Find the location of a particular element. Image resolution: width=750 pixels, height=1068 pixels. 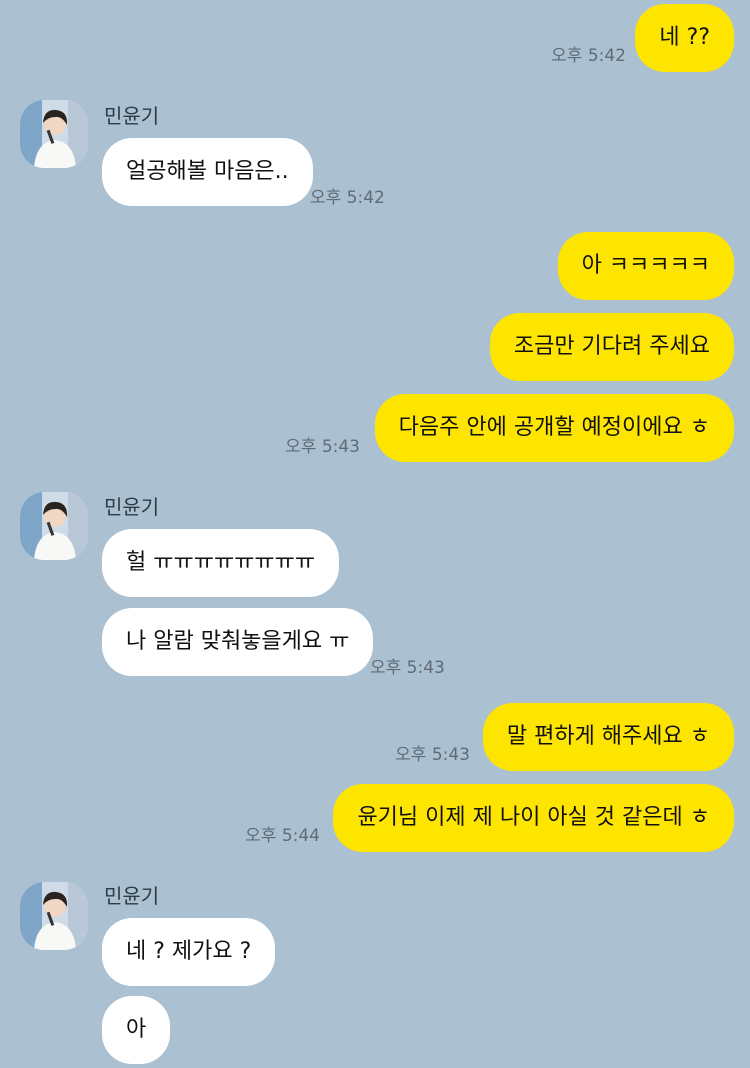

message-bubble-received: 네 ? 제가요 ? is located at coordinates (189, 952).